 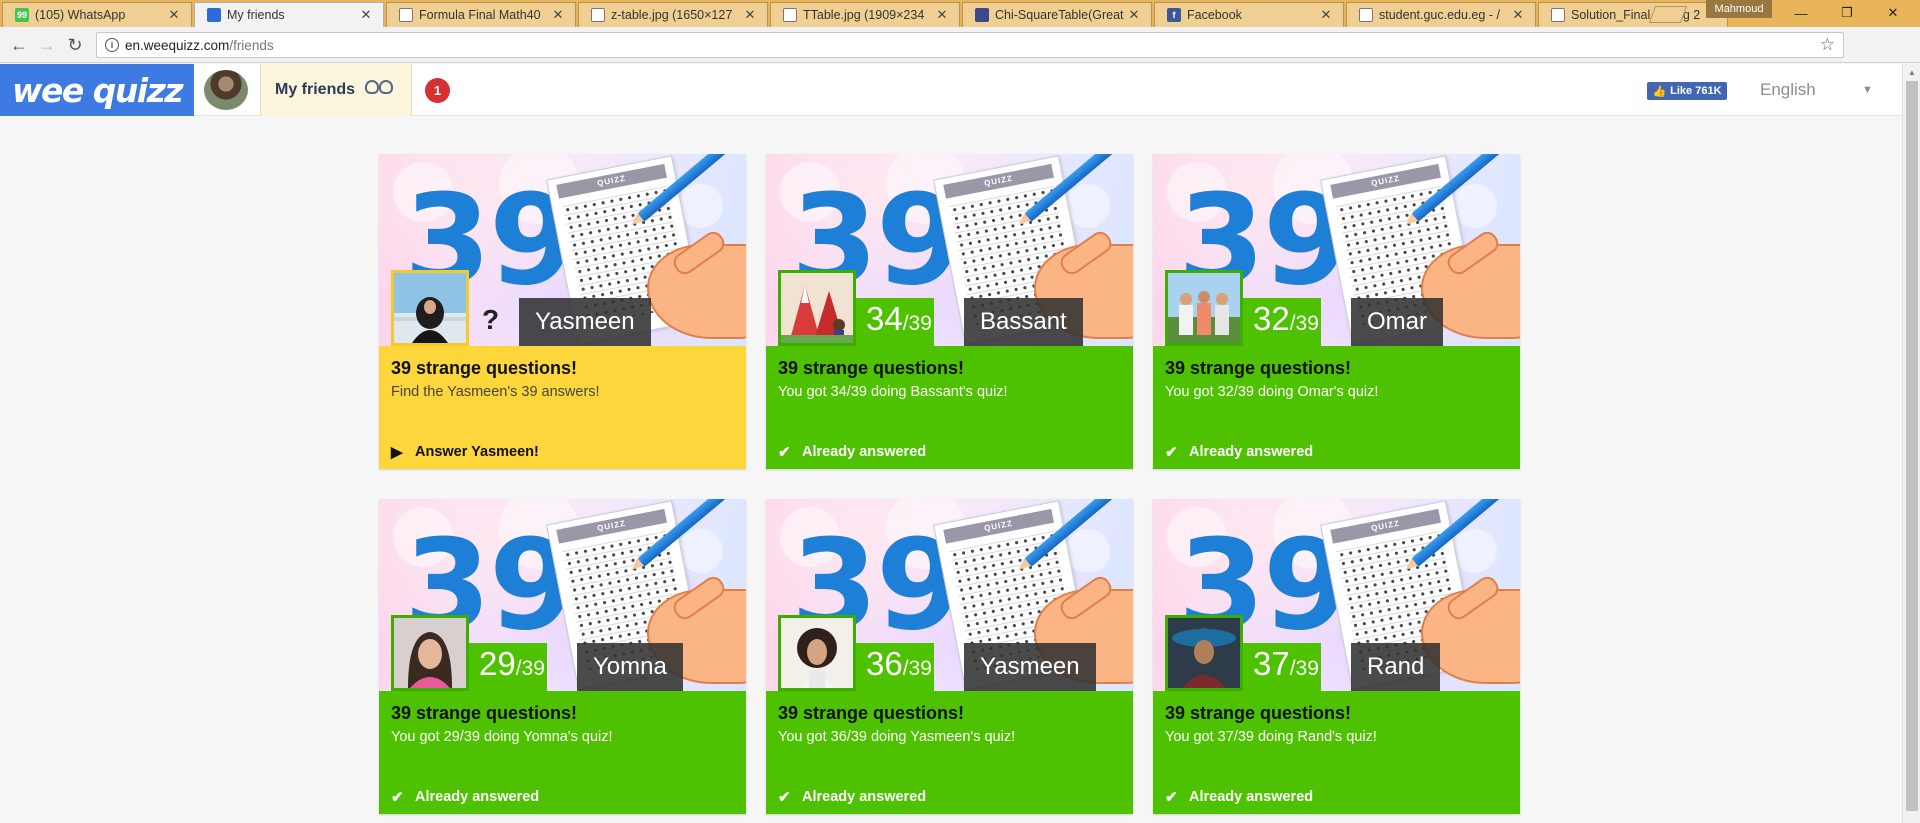 I want to click on new-tab-button, so click(x=1668, y=14).